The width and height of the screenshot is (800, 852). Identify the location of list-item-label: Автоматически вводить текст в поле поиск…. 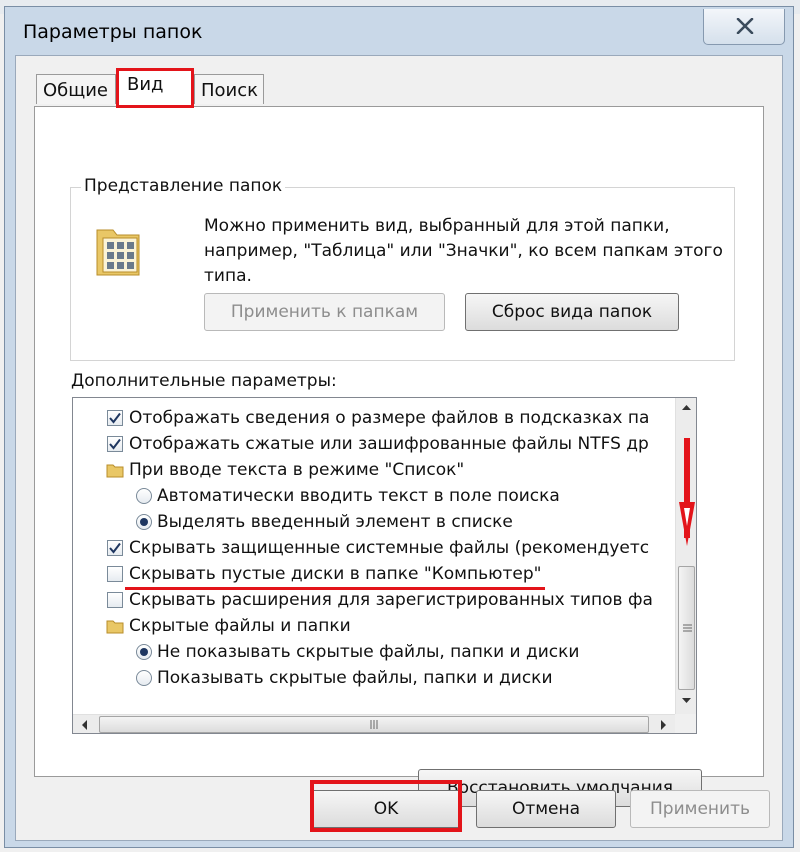
(358, 496).